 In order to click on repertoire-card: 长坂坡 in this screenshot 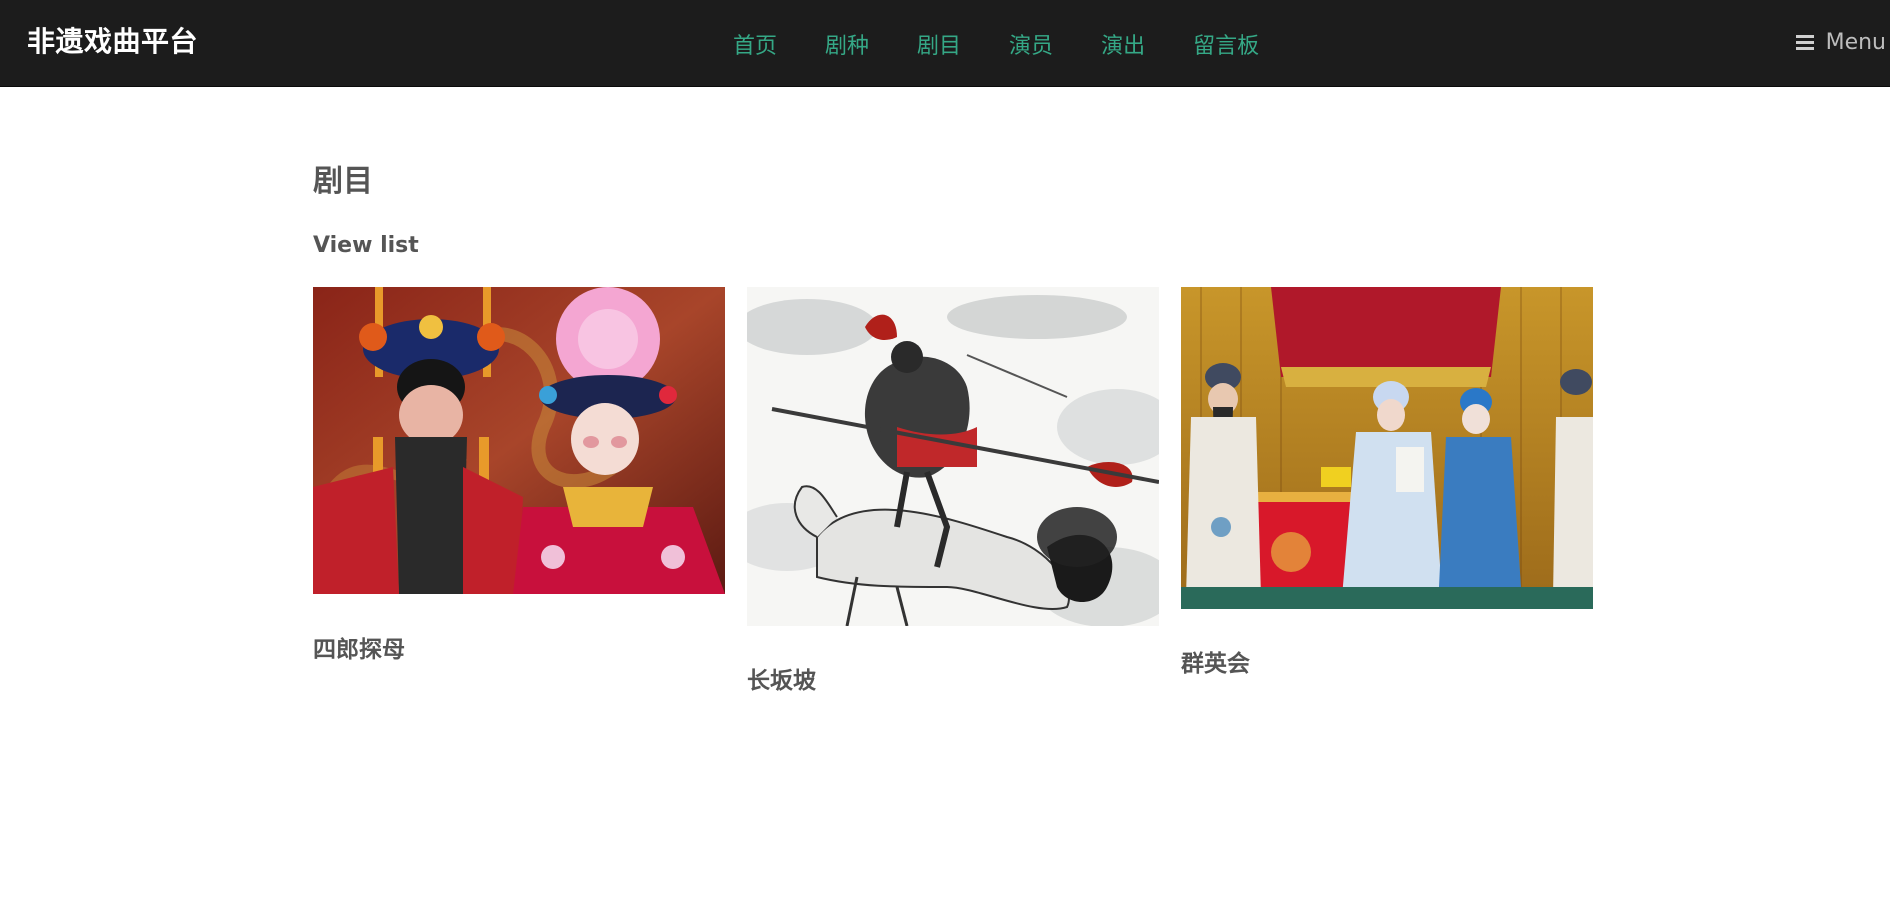, I will do `click(953, 490)`.